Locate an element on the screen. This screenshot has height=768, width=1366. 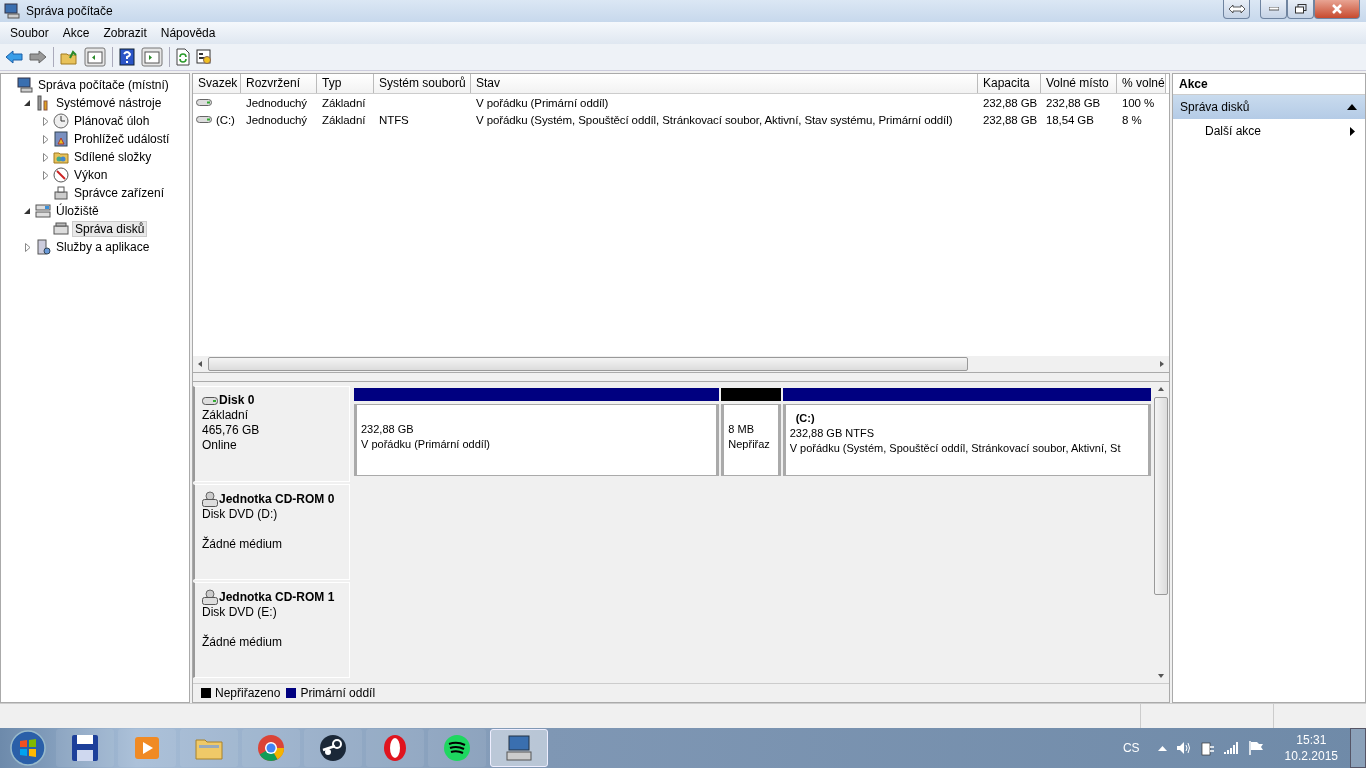
action-item: Další akce is located at coordinates (1269, 131).